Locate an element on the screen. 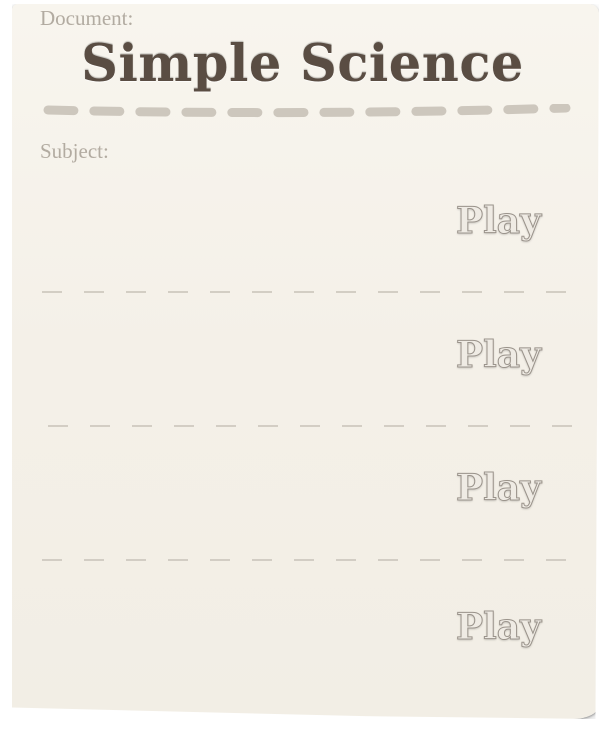 This screenshot has height=731, width=605. play-button-2: Play is located at coordinates (499, 355).